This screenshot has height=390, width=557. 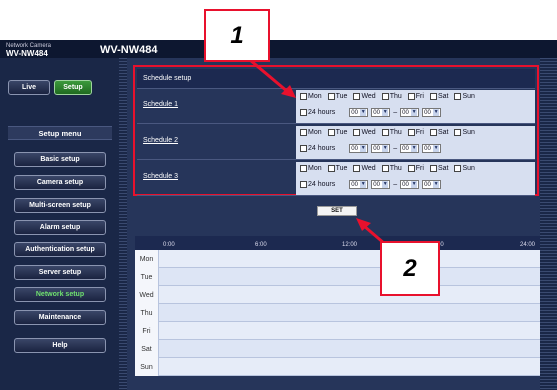 What do you see at coordinates (160, 176) in the screenshot?
I see `schedule-link: Schedule 3` at bounding box center [160, 176].